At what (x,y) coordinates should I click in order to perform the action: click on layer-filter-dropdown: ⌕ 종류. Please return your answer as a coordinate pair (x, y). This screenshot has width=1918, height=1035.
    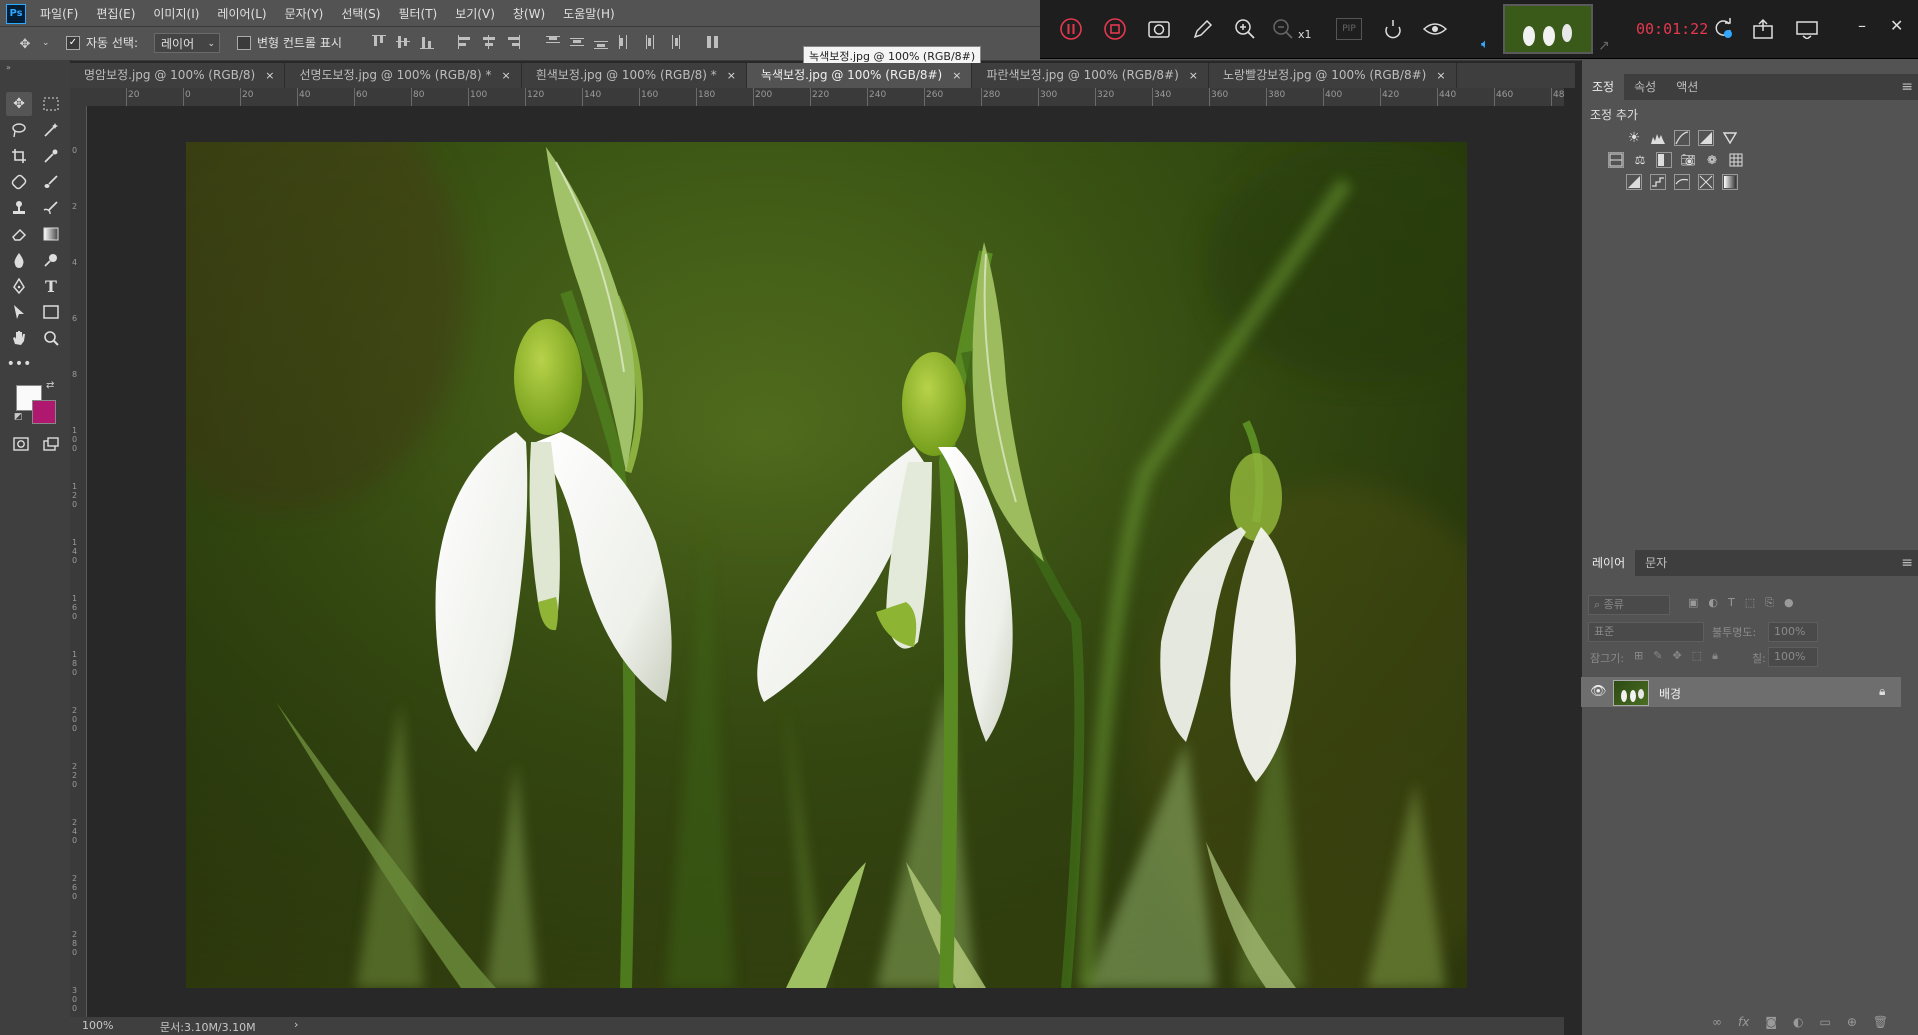
    Looking at the image, I should click on (1629, 605).